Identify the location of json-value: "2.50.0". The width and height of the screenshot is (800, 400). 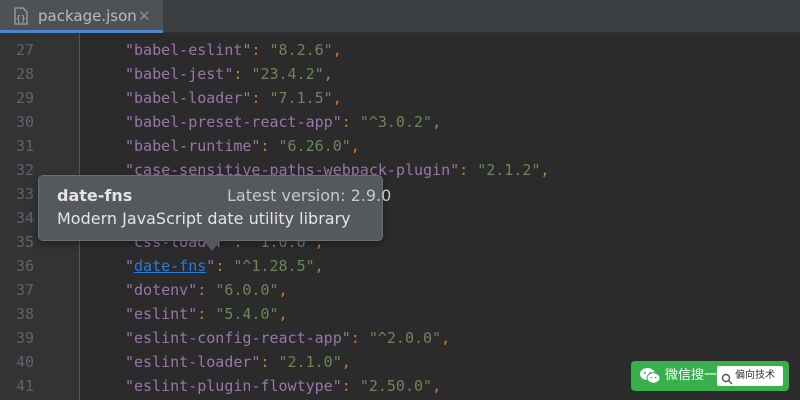
(396, 386).